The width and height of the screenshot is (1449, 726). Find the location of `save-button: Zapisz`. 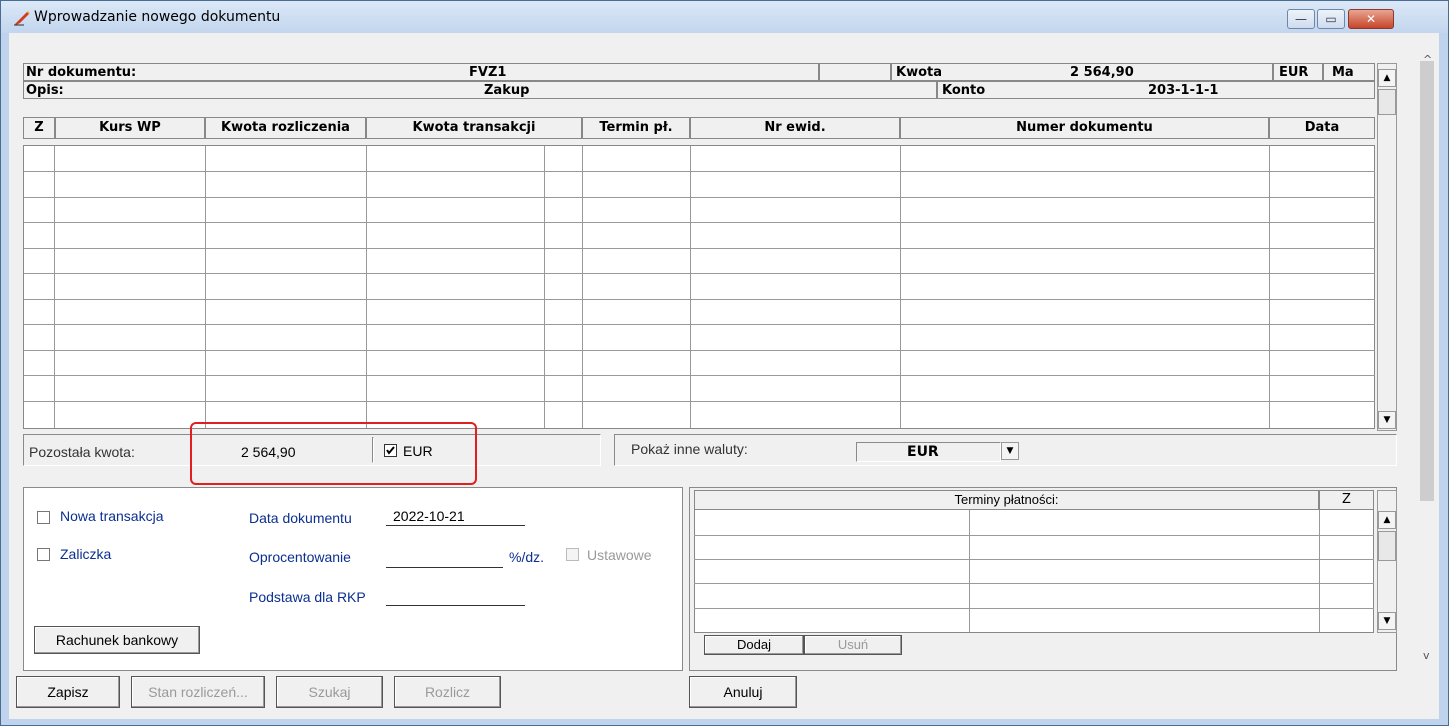

save-button: Zapisz is located at coordinates (68, 692).